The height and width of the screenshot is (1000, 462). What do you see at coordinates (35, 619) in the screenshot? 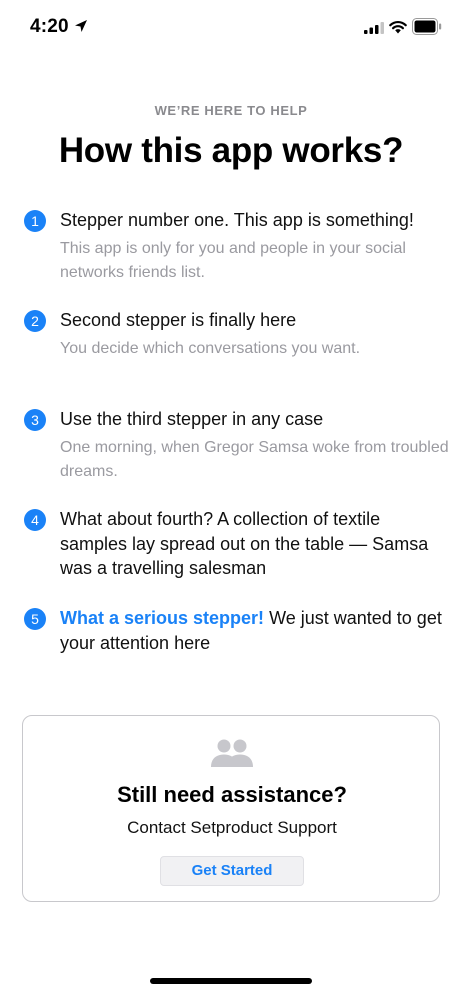
I see `step-number-badge: 5` at bounding box center [35, 619].